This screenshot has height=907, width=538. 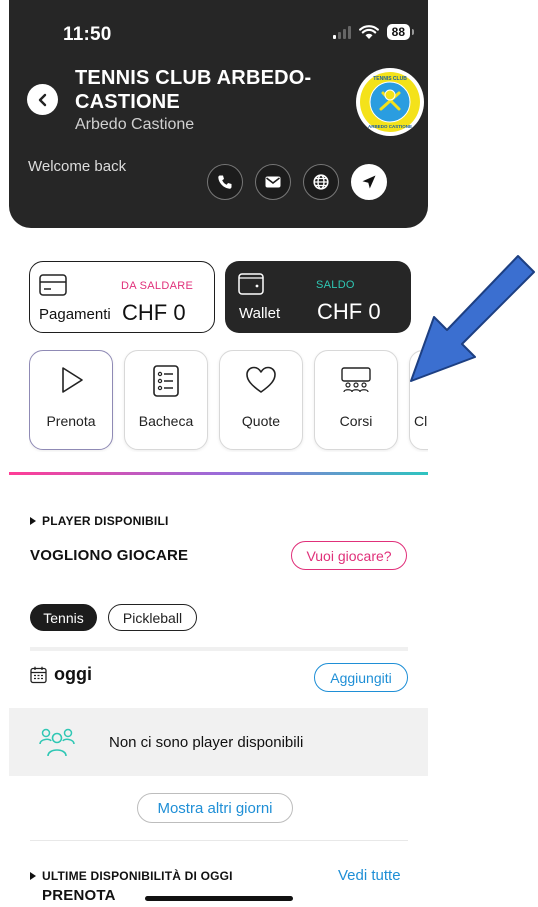 I want to click on credit-card-icon, so click(x=53, y=285).